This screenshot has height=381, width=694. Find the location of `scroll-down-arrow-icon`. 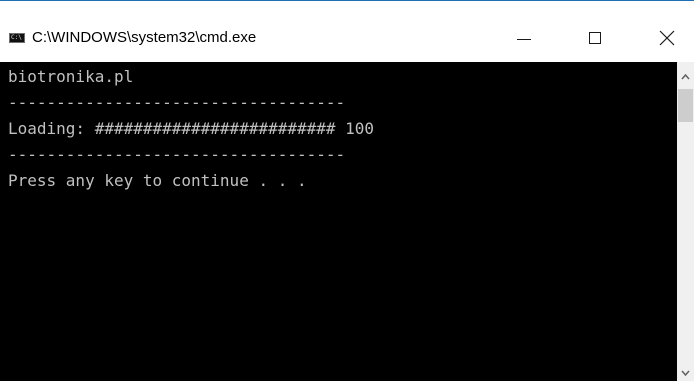

scroll-down-arrow-icon is located at coordinates (685, 373).